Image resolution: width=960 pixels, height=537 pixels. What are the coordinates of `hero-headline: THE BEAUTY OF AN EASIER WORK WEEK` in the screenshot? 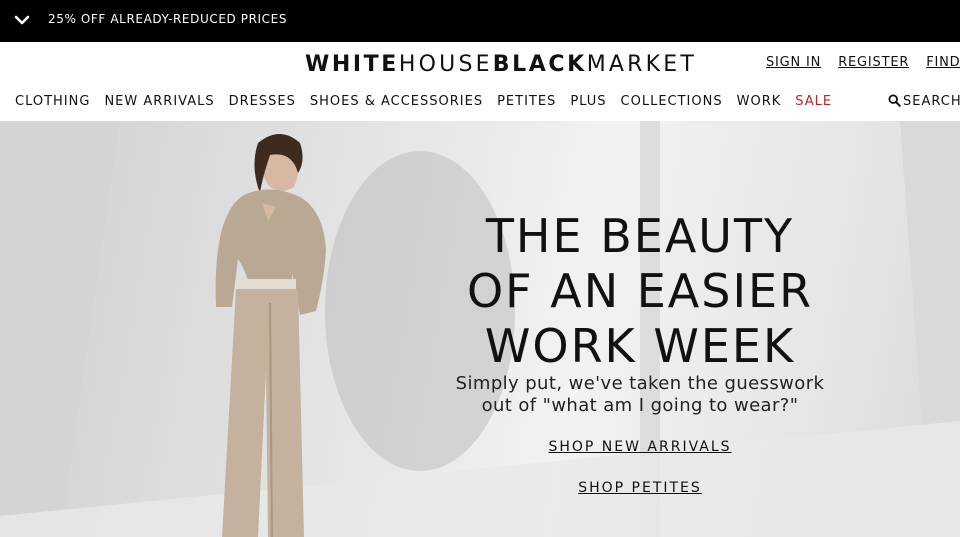 It's located at (640, 291).